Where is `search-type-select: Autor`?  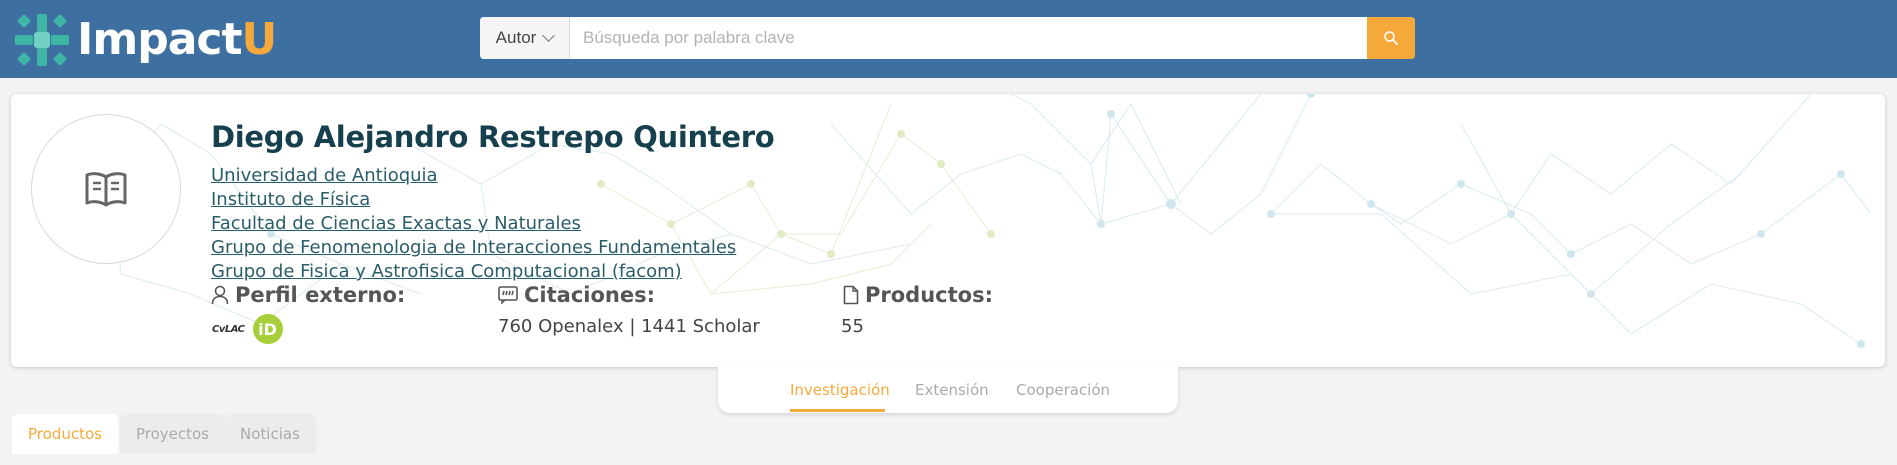 search-type-select: Autor is located at coordinates (525, 38).